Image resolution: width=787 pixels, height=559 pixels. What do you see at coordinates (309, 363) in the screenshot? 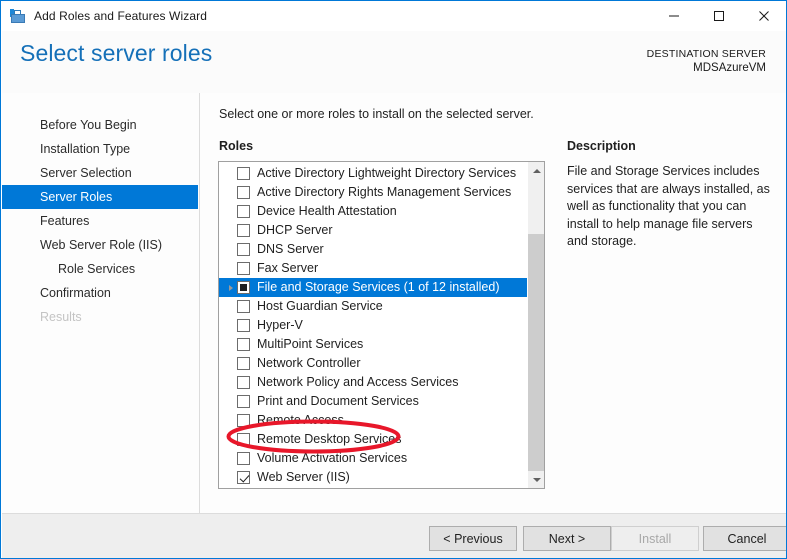
I see `role-label: Network Controller` at bounding box center [309, 363].